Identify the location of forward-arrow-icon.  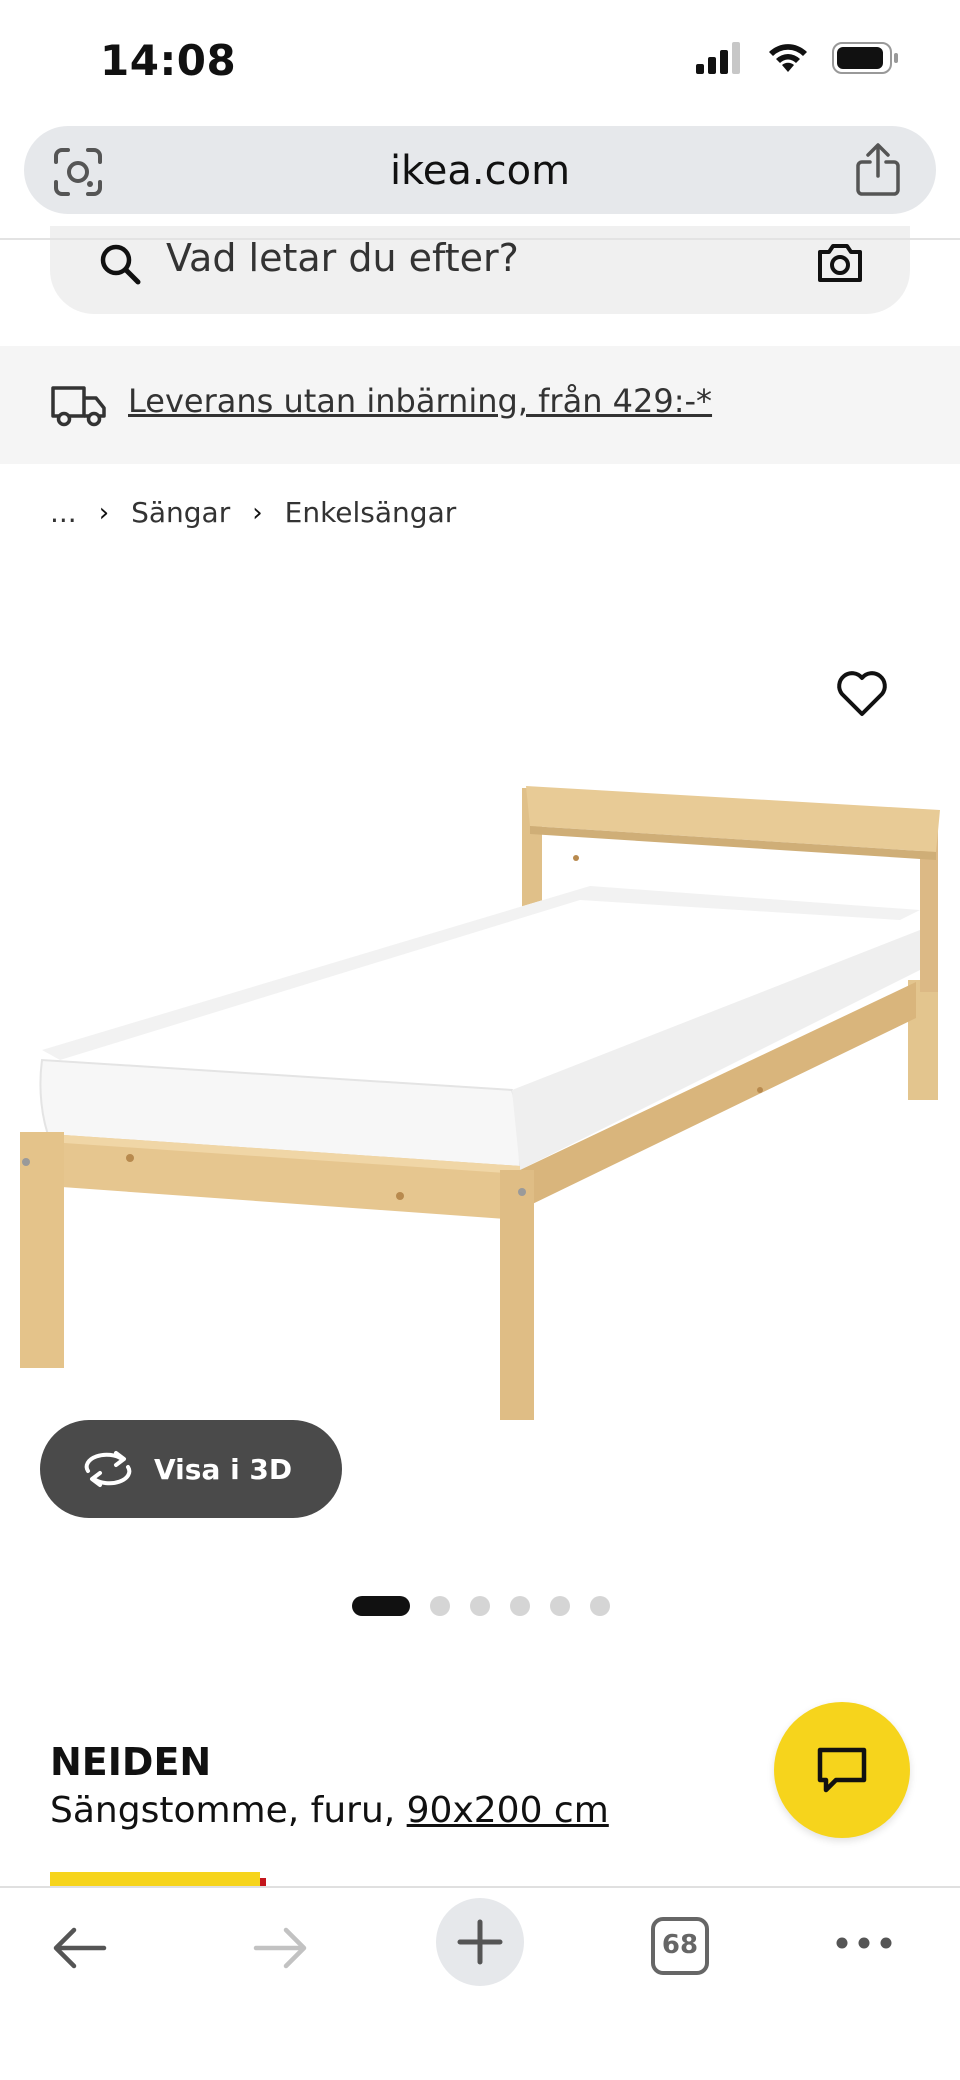
(280, 1948).